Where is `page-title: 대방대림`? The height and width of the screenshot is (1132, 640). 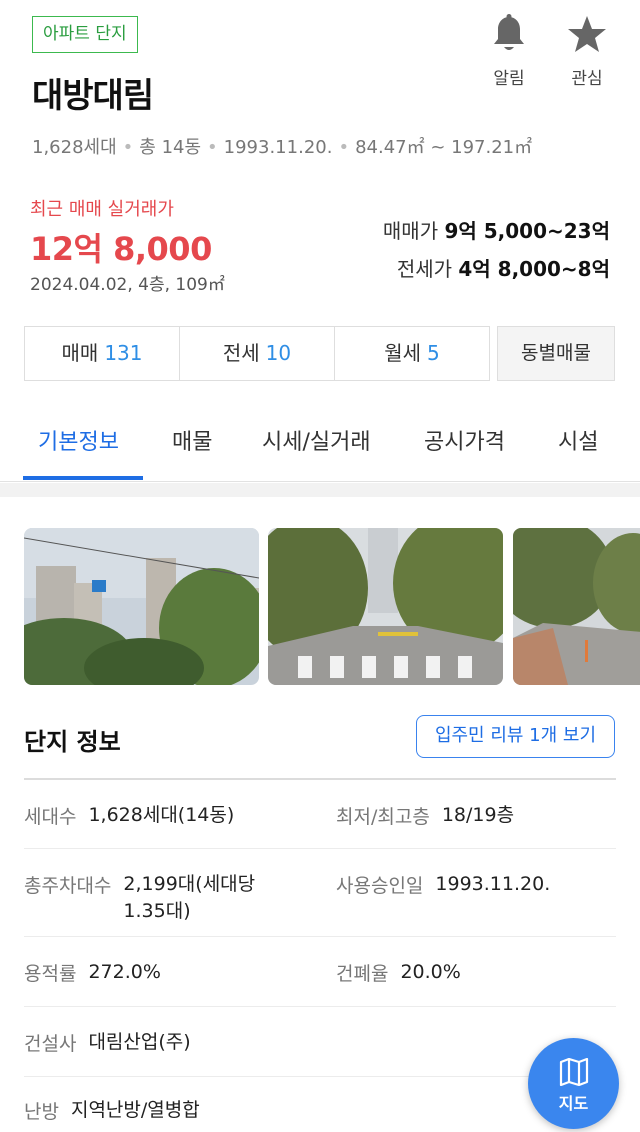
page-title: 대방대림 is located at coordinates (93, 96).